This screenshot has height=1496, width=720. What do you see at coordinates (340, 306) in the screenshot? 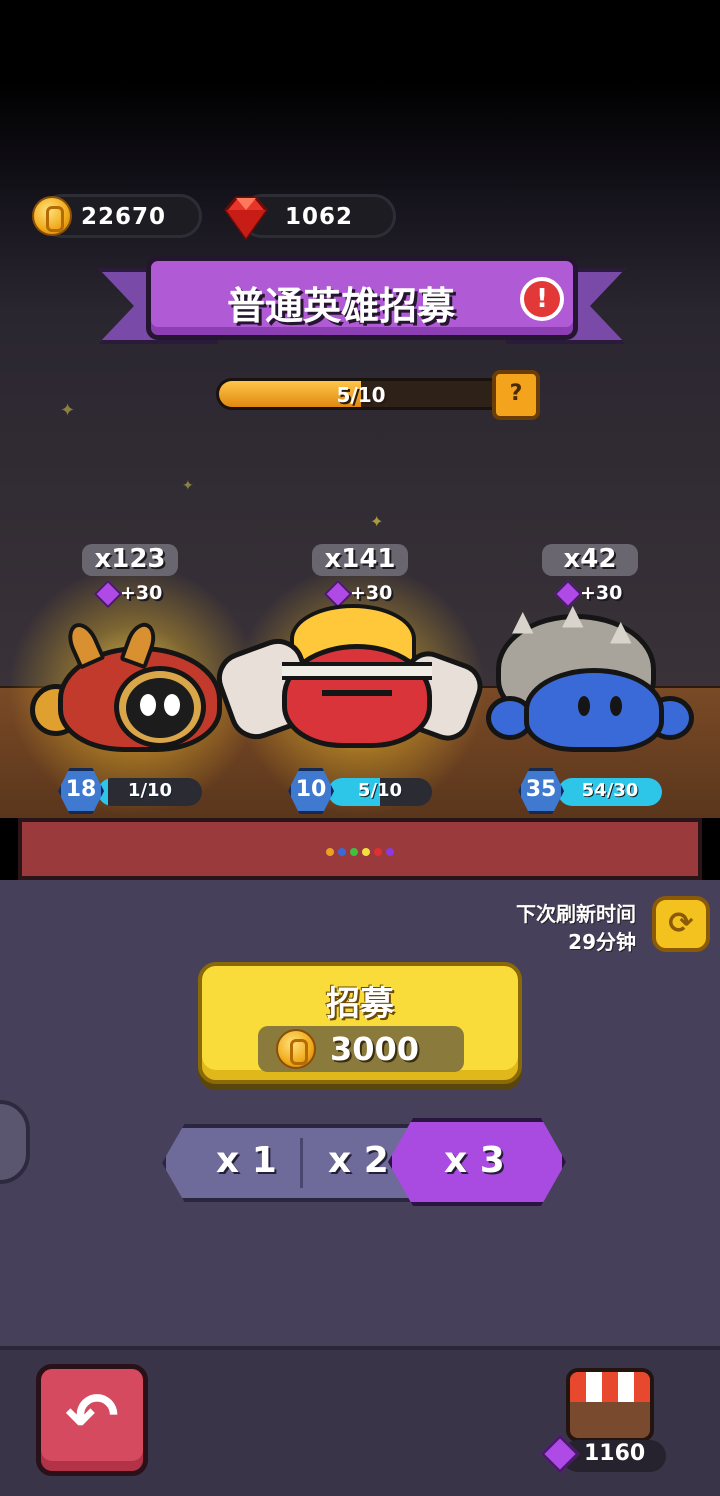
I see `page-title: 普通英雄招募` at bounding box center [340, 306].